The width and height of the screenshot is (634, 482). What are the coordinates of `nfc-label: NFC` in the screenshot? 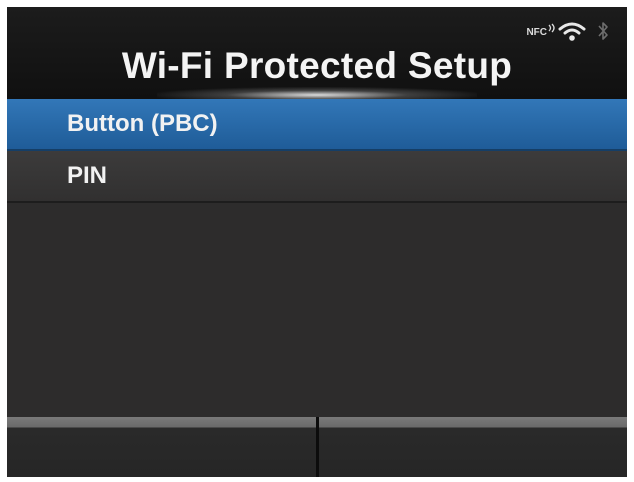 It's located at (536, 32).